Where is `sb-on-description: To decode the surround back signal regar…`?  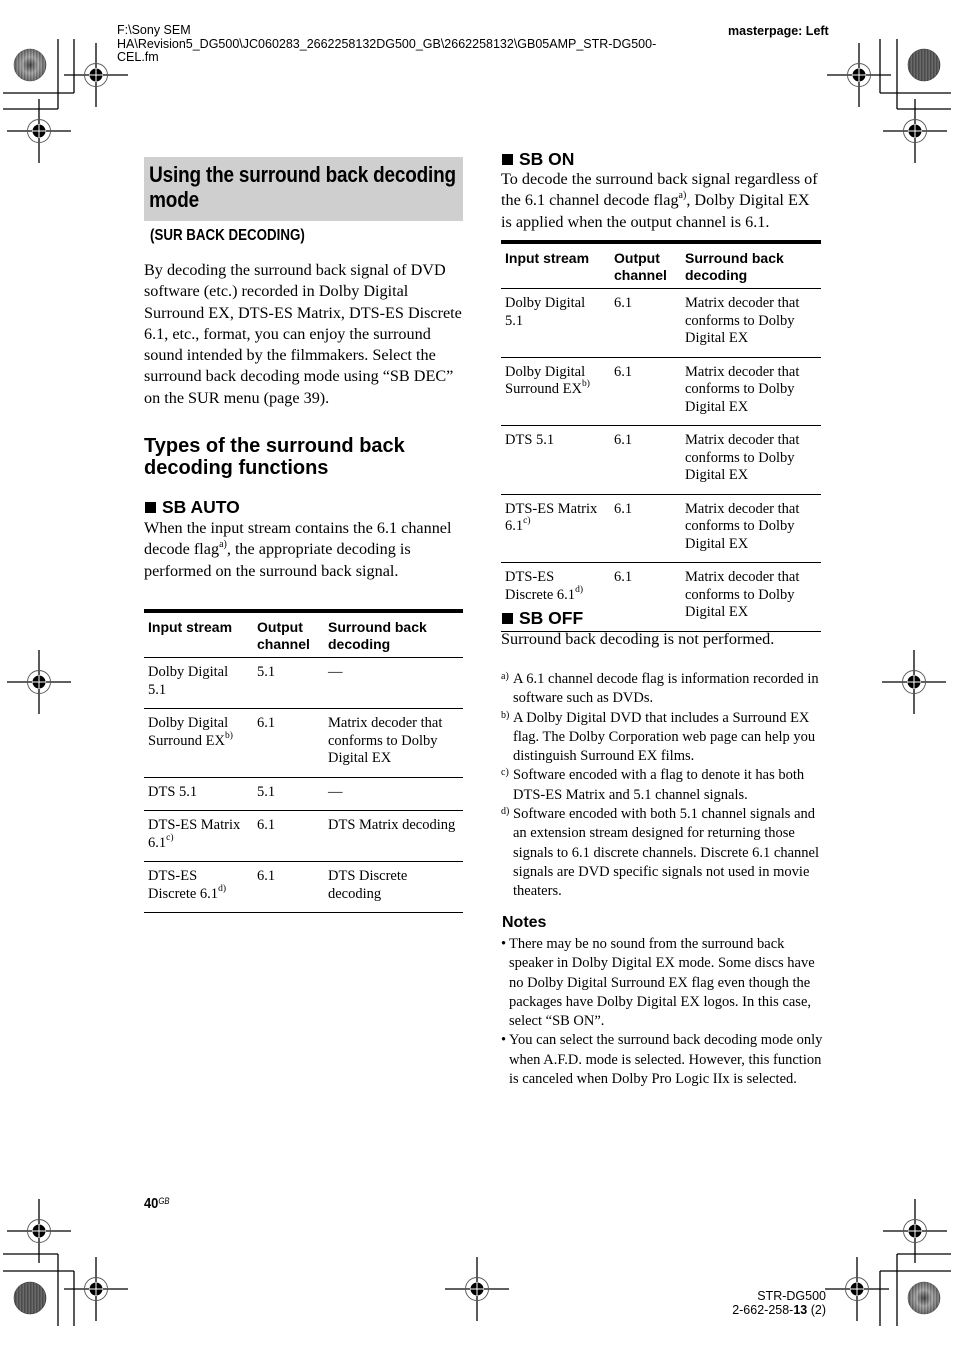 sb-on-description: To decode the surround back signal regar… is located at coordinates (662, 201).